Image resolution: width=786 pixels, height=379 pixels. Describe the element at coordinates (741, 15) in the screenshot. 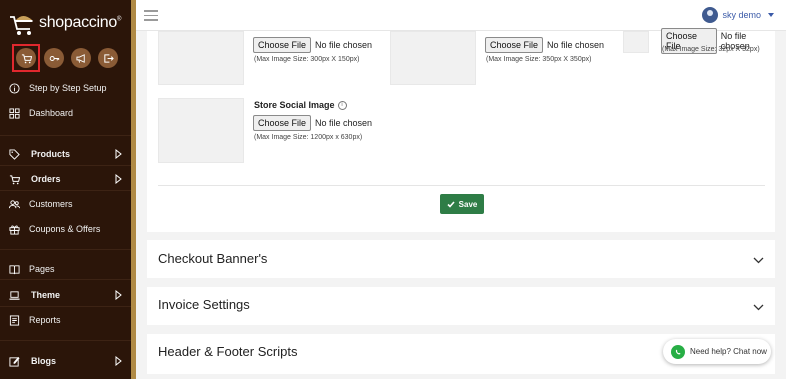

I see `user-name: sky demo` at that location.